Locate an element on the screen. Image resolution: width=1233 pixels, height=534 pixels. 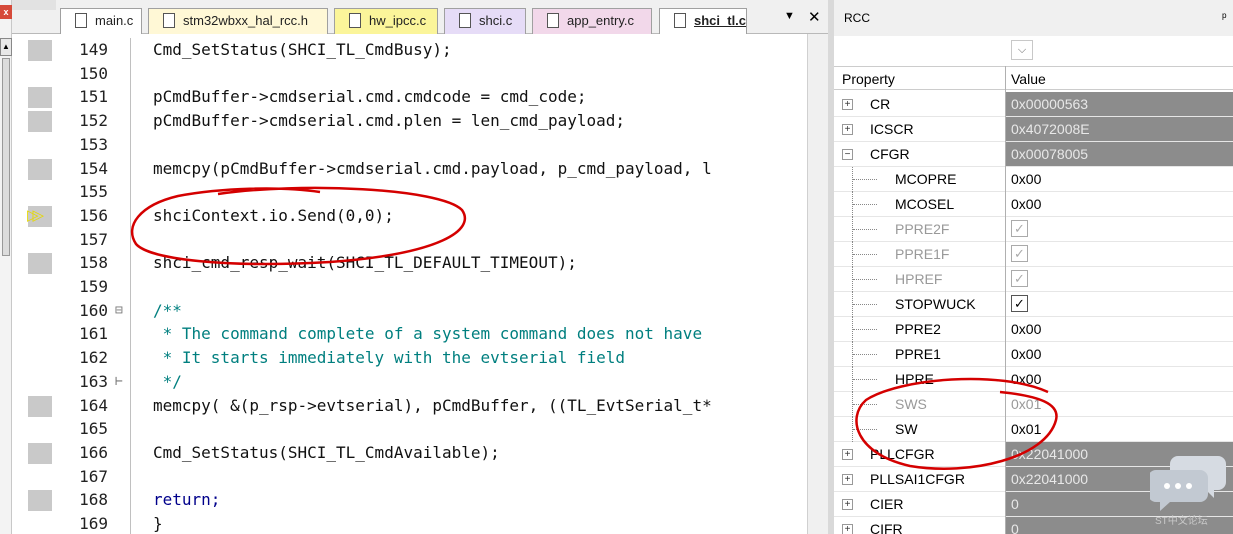
close-tab-icon: ✕ is located at coordinates (814, 17).